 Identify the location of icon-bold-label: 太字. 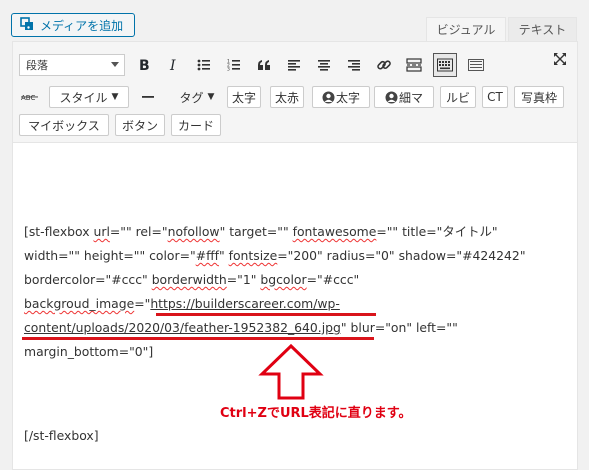
(347, 97).